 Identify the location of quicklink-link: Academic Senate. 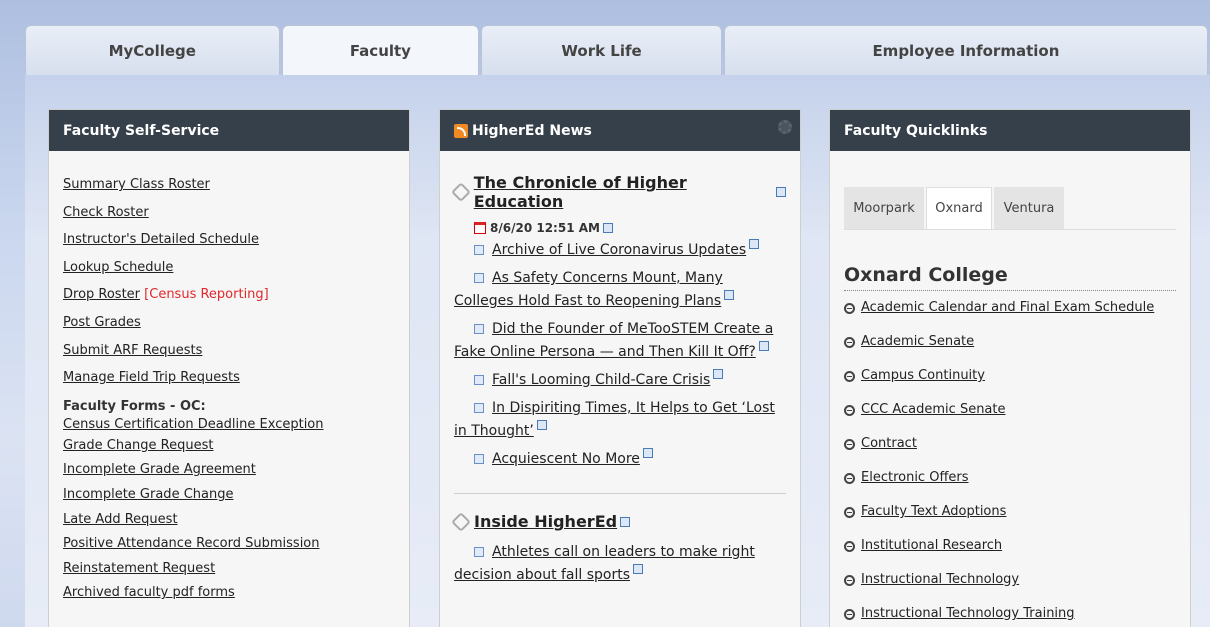
(917, 342).